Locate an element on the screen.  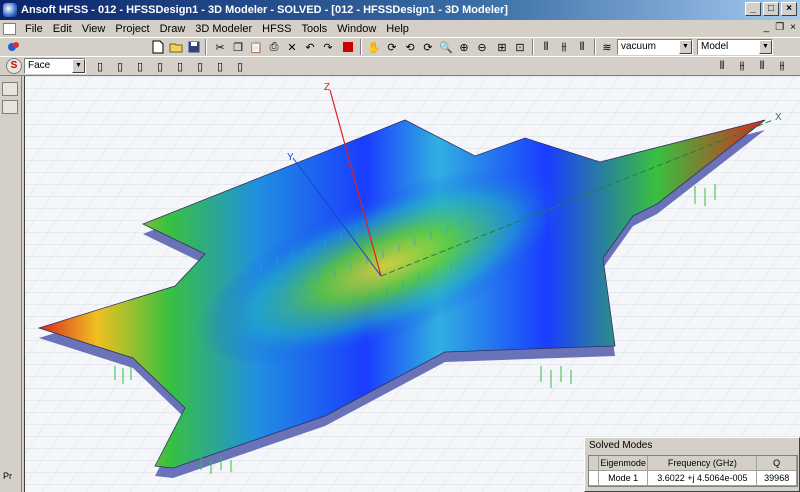
window-controls: _ □ × is located at coordinates (771, 9).